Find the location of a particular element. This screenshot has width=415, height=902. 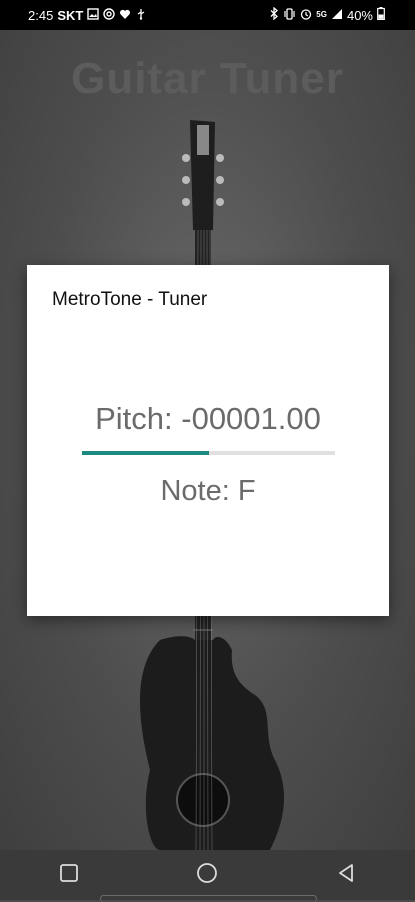

status-right: 5G 40% is located at coordinates (327, 14).